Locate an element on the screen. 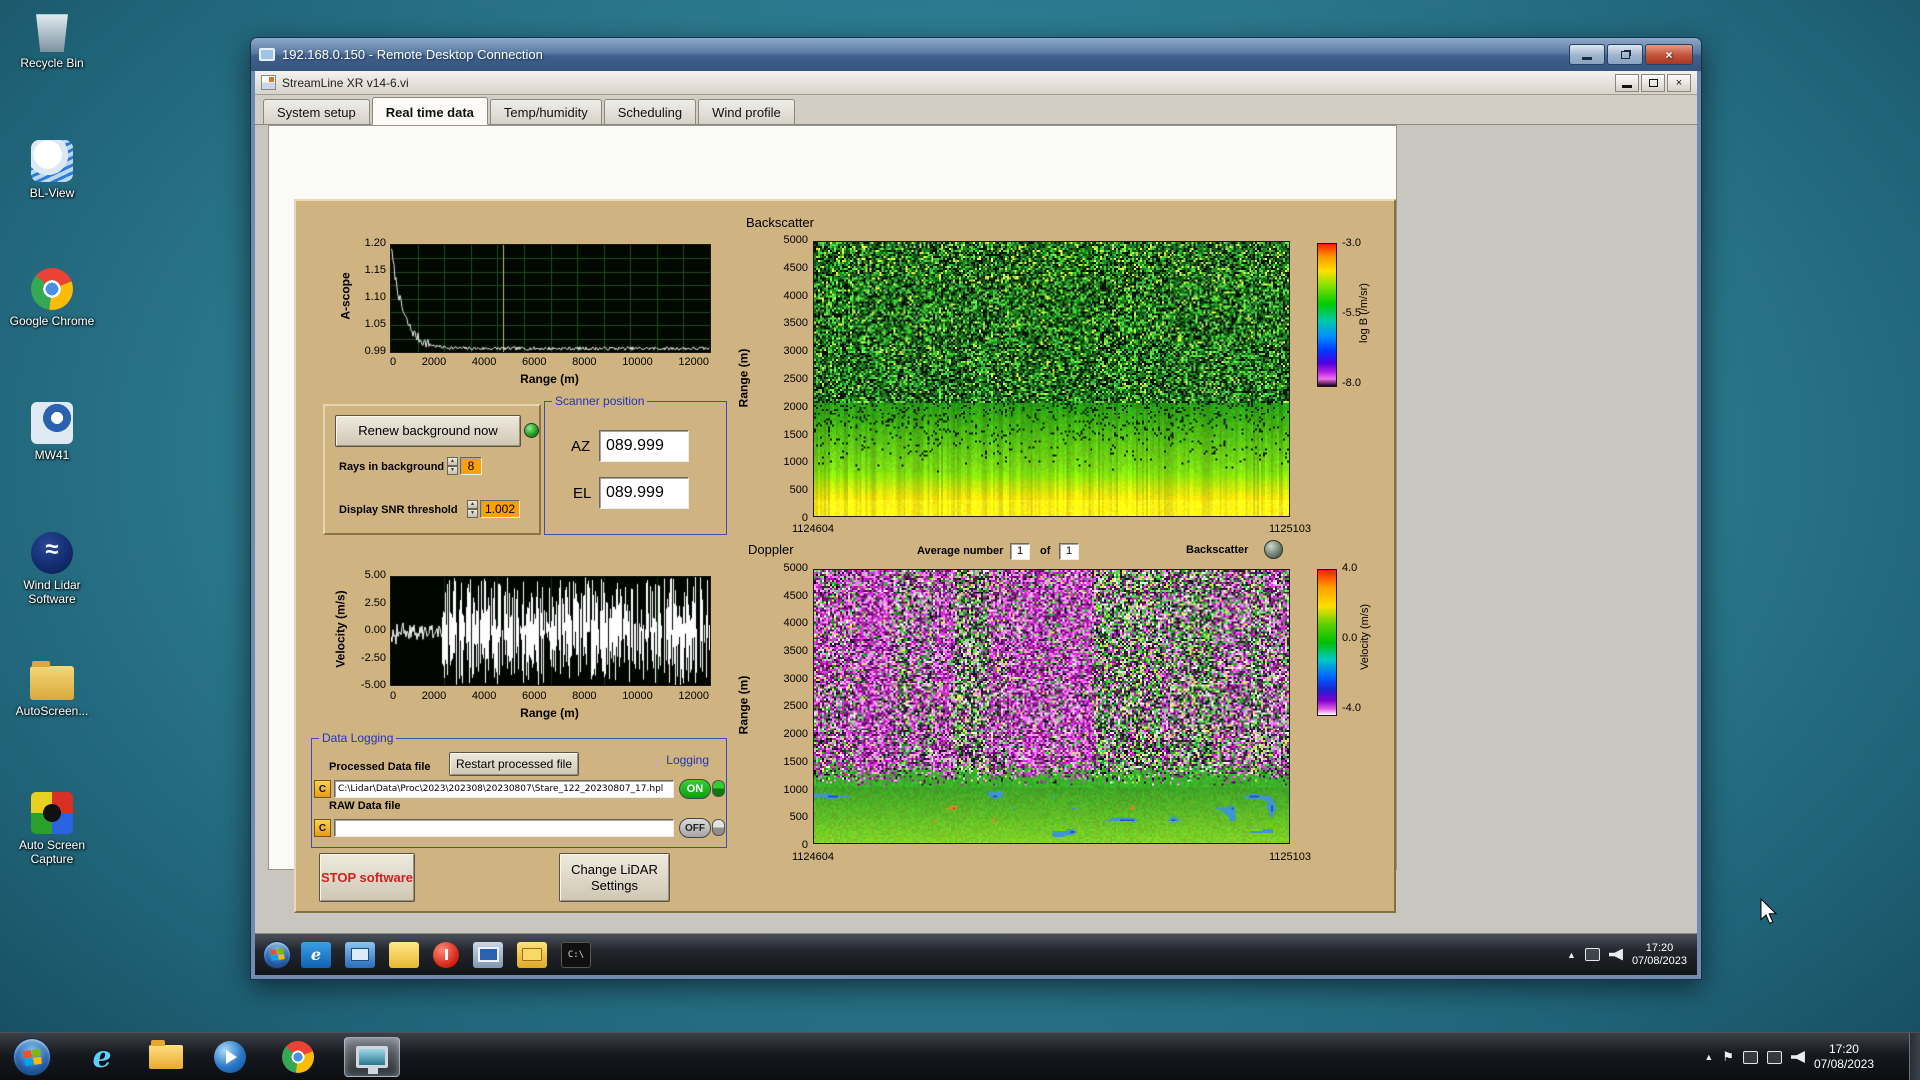 The width and height of the screenshot is (1920, 1080). maximize-icon is located at coordinates (1653, 82).